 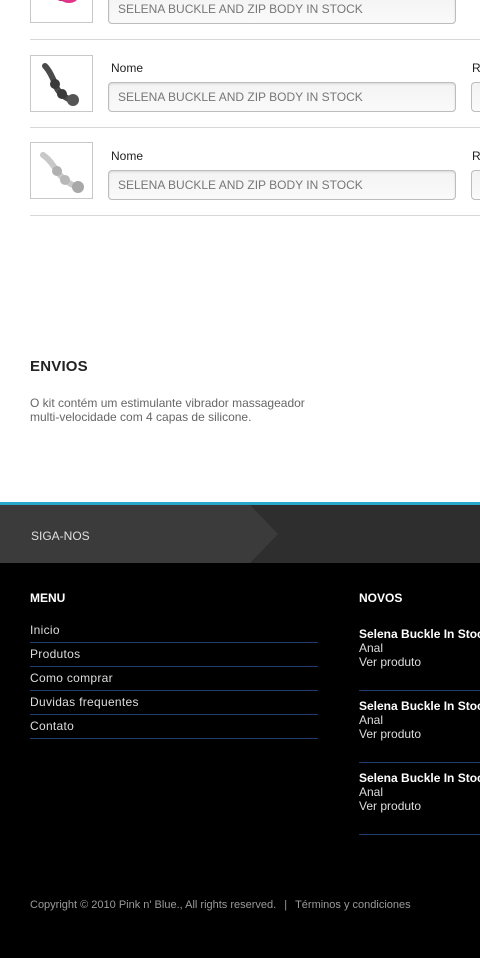 What do you see at coordinates (67, 1) in the screenshot?
I see `pink-toy-icon` at bounding box center [67, 1].